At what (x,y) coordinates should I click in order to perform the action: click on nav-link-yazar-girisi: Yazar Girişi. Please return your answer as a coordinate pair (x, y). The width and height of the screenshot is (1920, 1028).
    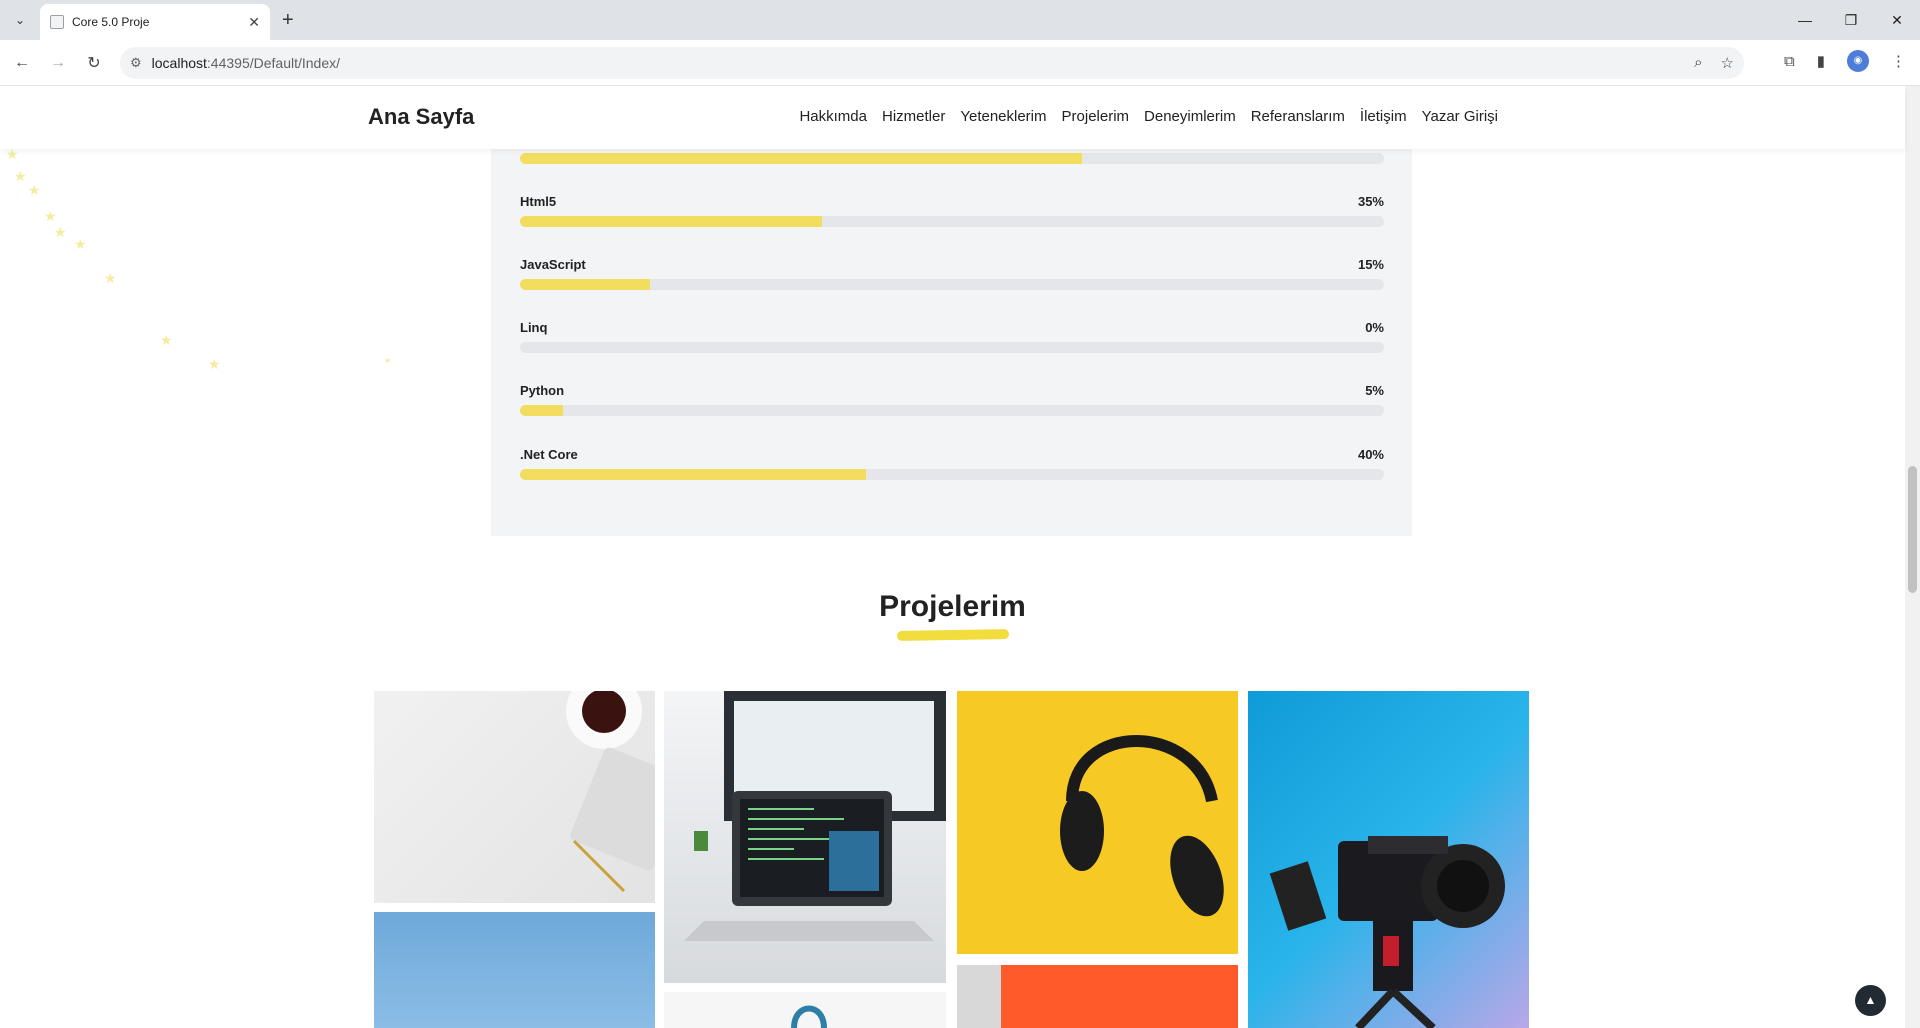
    Looking at the image, I should click on (1460, 116).